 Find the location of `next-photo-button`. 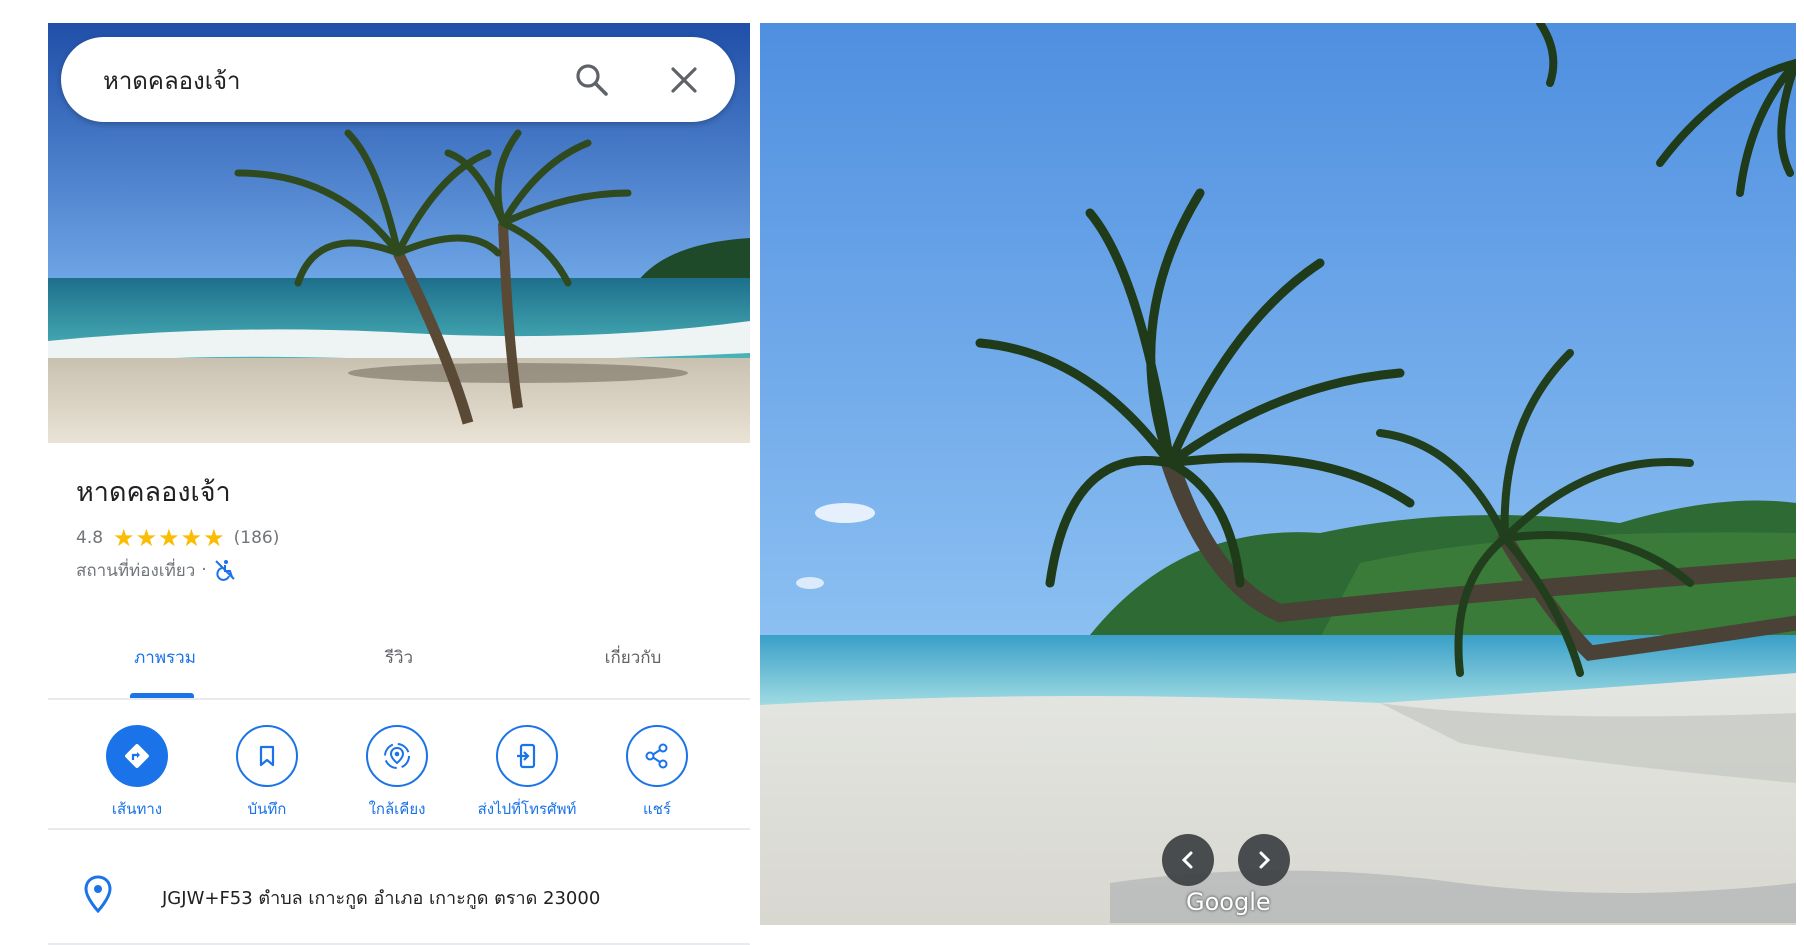

next-photo-button is located at coordinates (1264, 860).